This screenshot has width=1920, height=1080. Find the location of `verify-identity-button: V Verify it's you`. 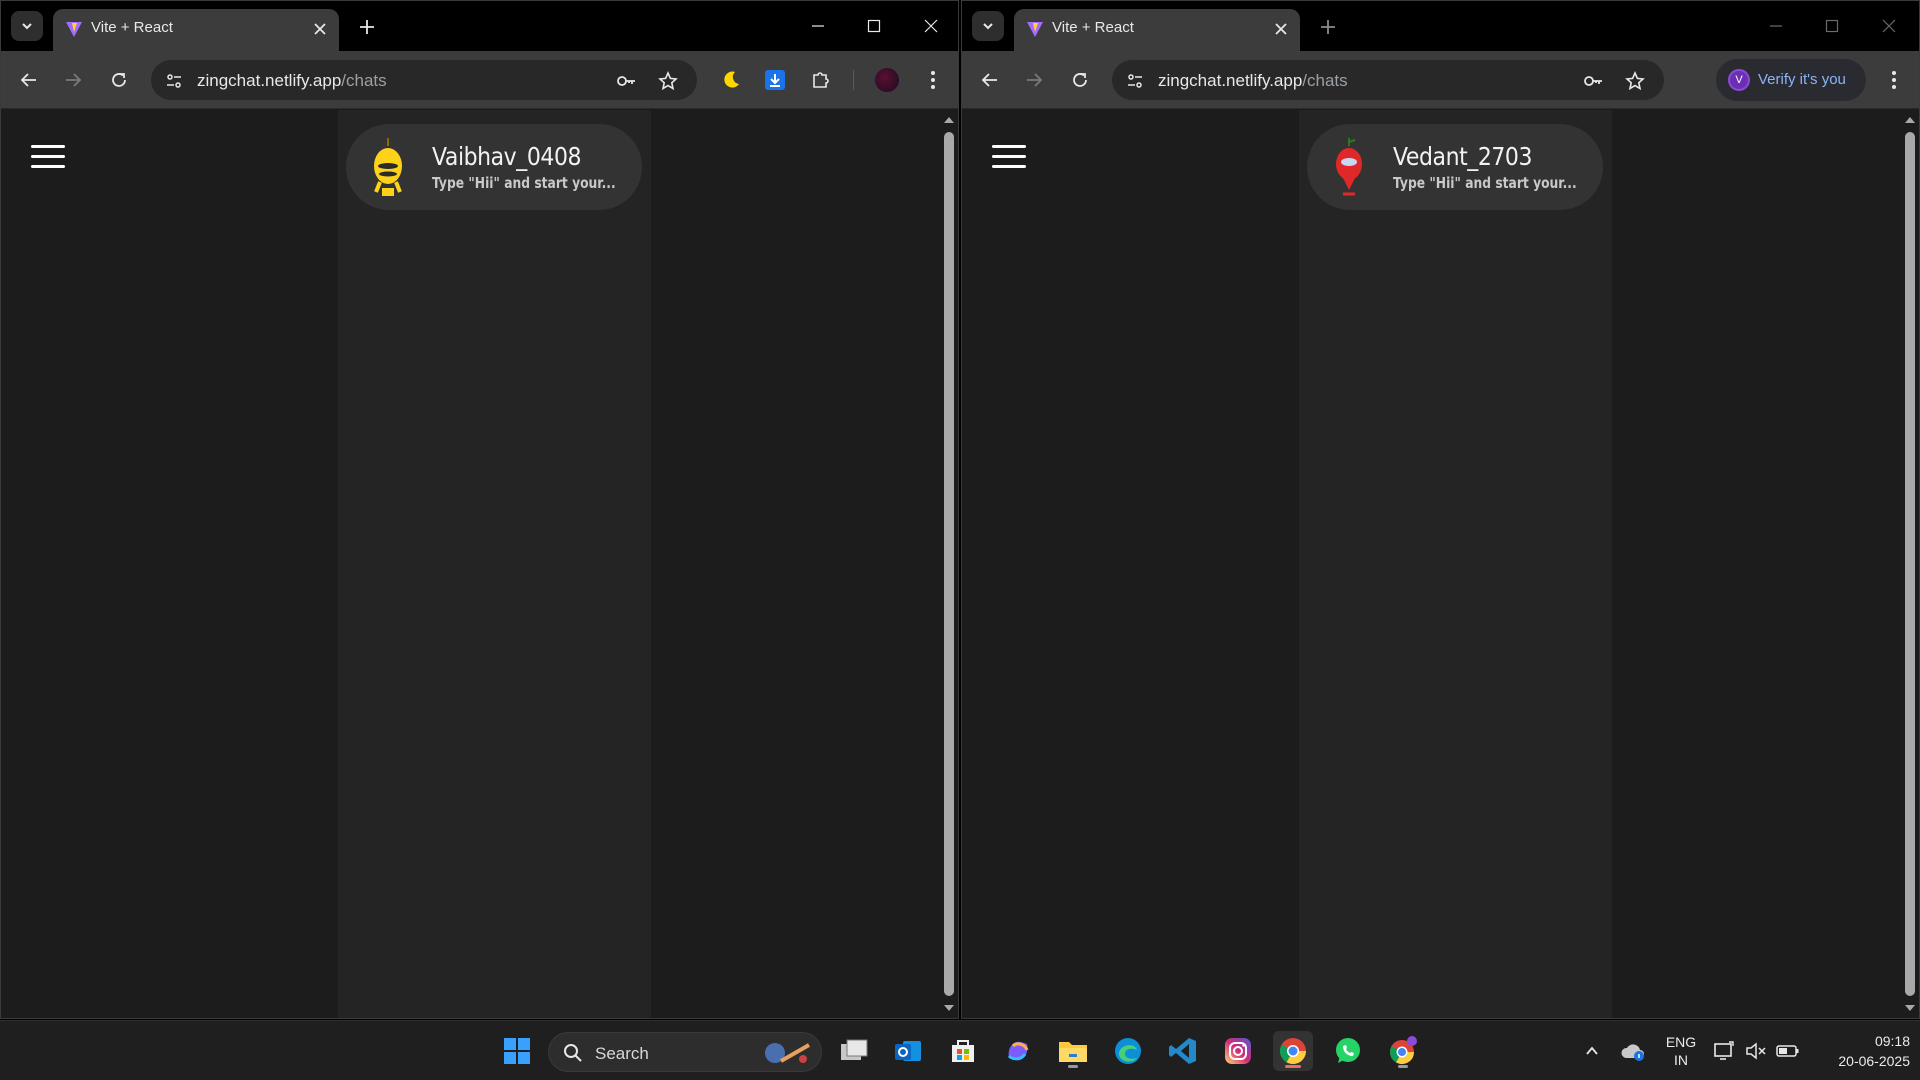

verify-identity-button: V Verify it's you is located at coordinates (1791, 80).